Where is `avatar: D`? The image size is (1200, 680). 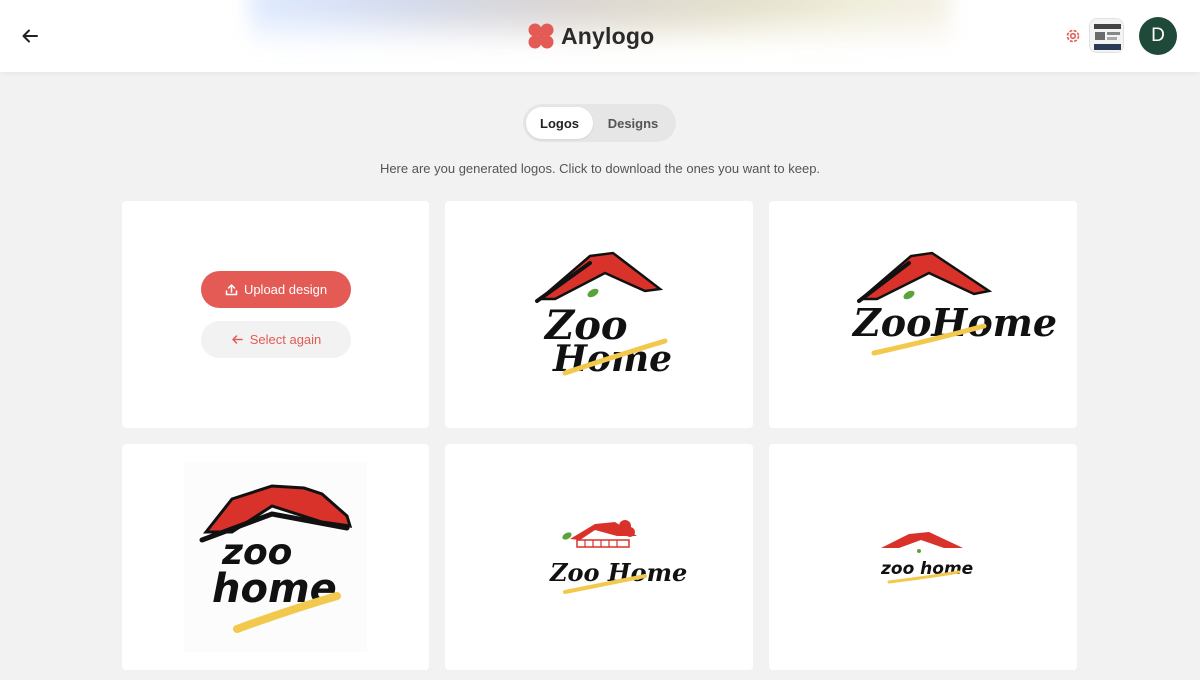
avatar: D is located at coordinates (1158, 36).